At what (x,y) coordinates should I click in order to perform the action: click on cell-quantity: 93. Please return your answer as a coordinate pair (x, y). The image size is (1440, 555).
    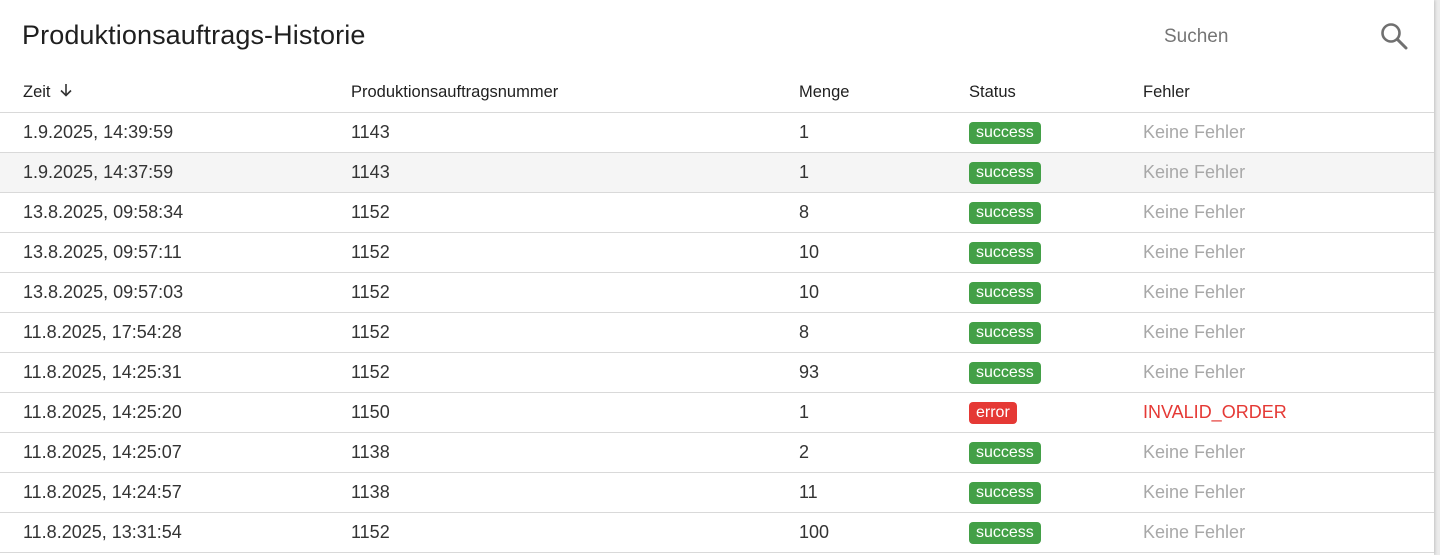
    Looking at the image, I should click on (884, 372).